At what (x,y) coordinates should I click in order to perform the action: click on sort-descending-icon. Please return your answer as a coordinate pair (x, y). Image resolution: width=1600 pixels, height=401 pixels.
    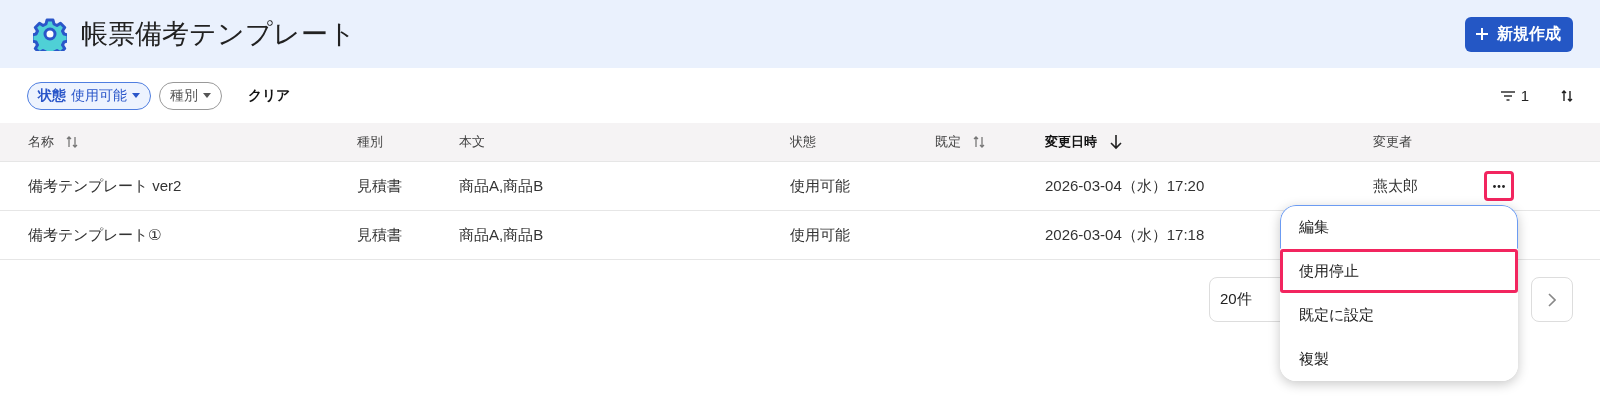
    Looking at the image, I should click on (1116, 142).